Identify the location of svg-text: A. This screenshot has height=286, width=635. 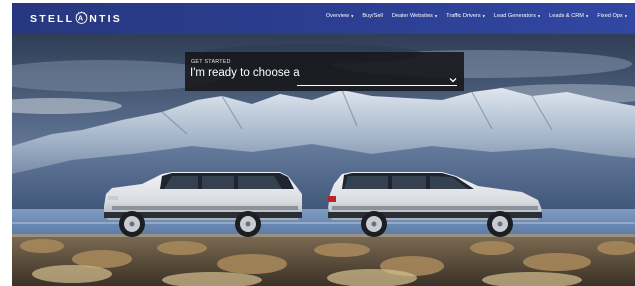
(82, 17).